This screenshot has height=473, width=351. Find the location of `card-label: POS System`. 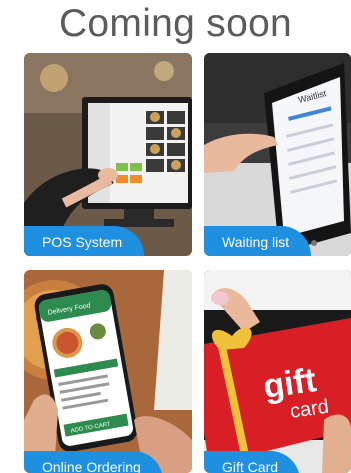

card-label: POS System is located at coordinates (84, 241).